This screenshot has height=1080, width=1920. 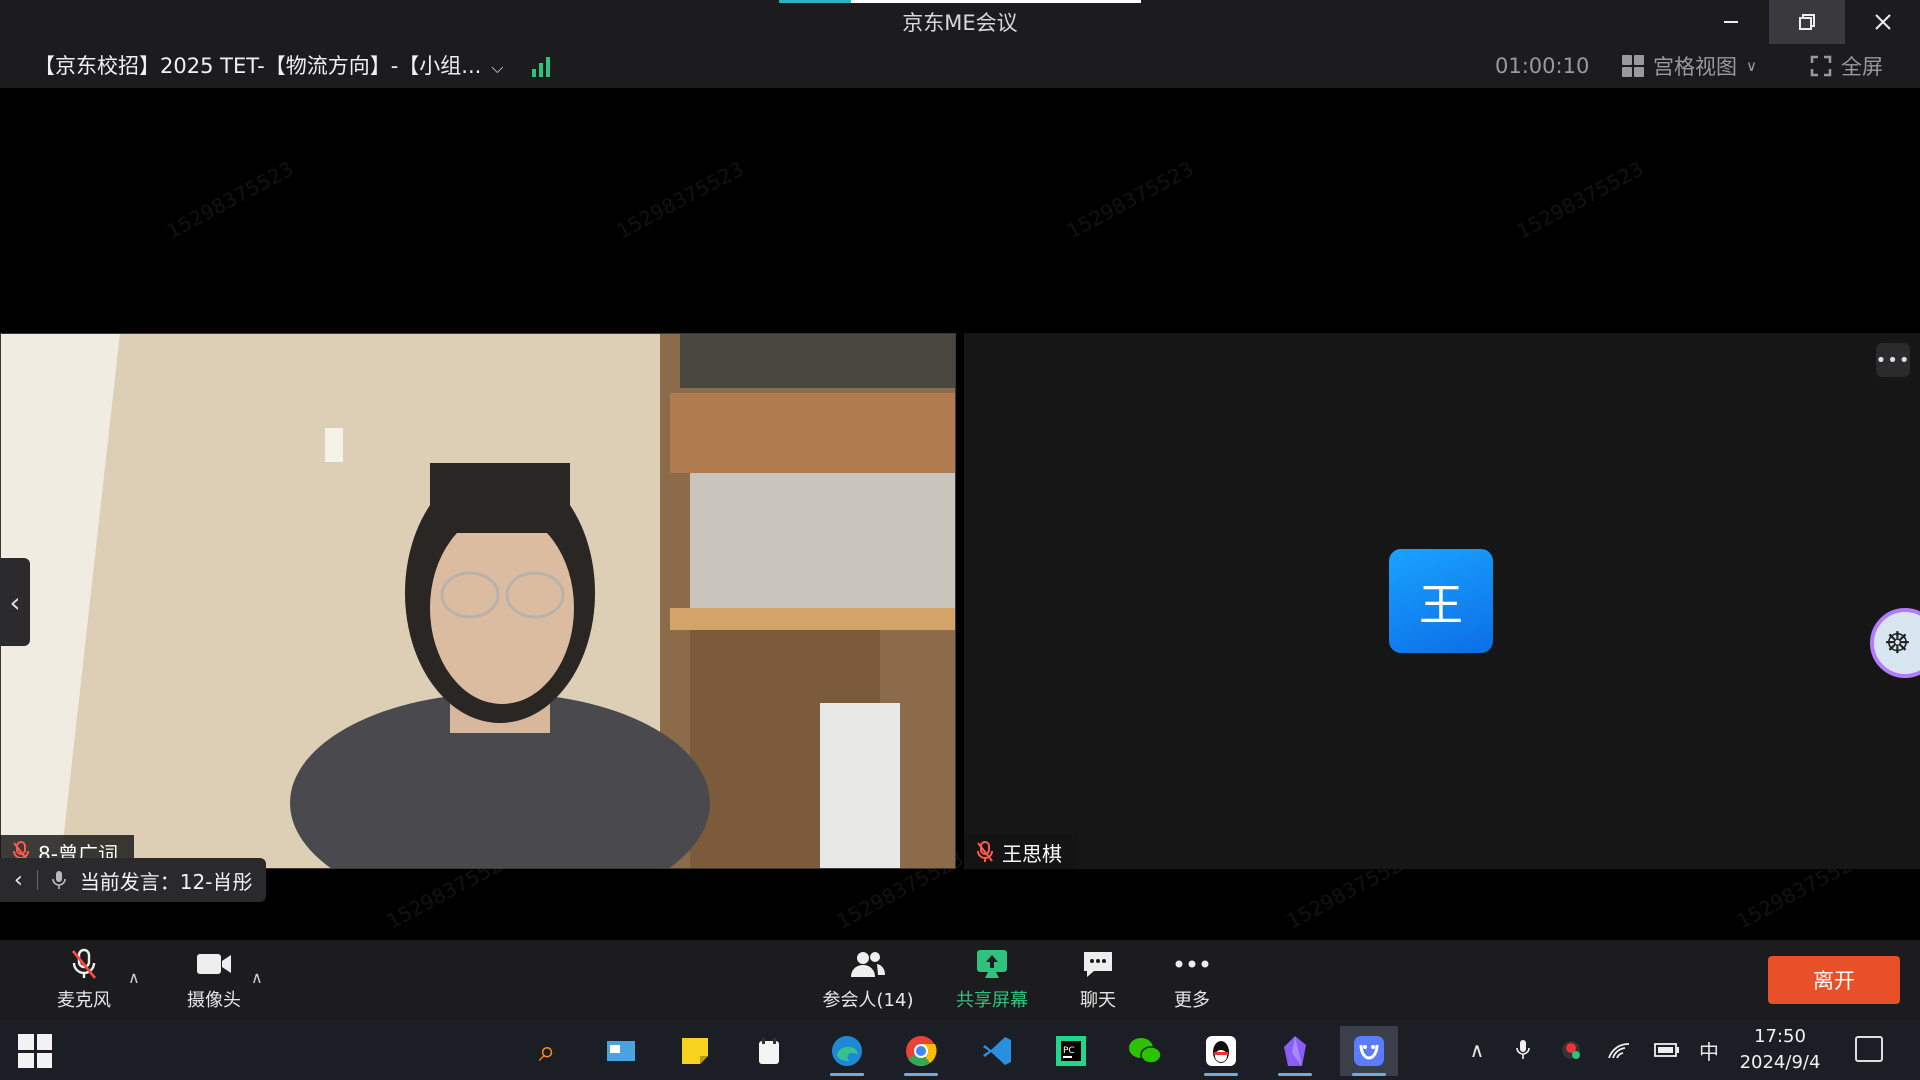 I want to click on tray-app-icon, so click(x=1571, y=1050).